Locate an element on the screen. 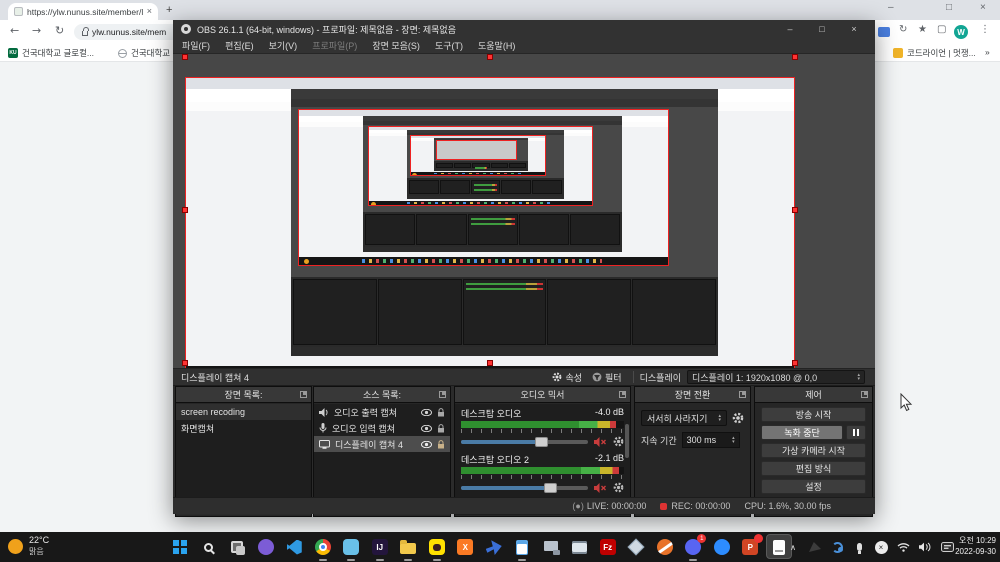 This screenshot has width=1000, height=562. obs-minimize-button: – is located at coordinates (790, 29).